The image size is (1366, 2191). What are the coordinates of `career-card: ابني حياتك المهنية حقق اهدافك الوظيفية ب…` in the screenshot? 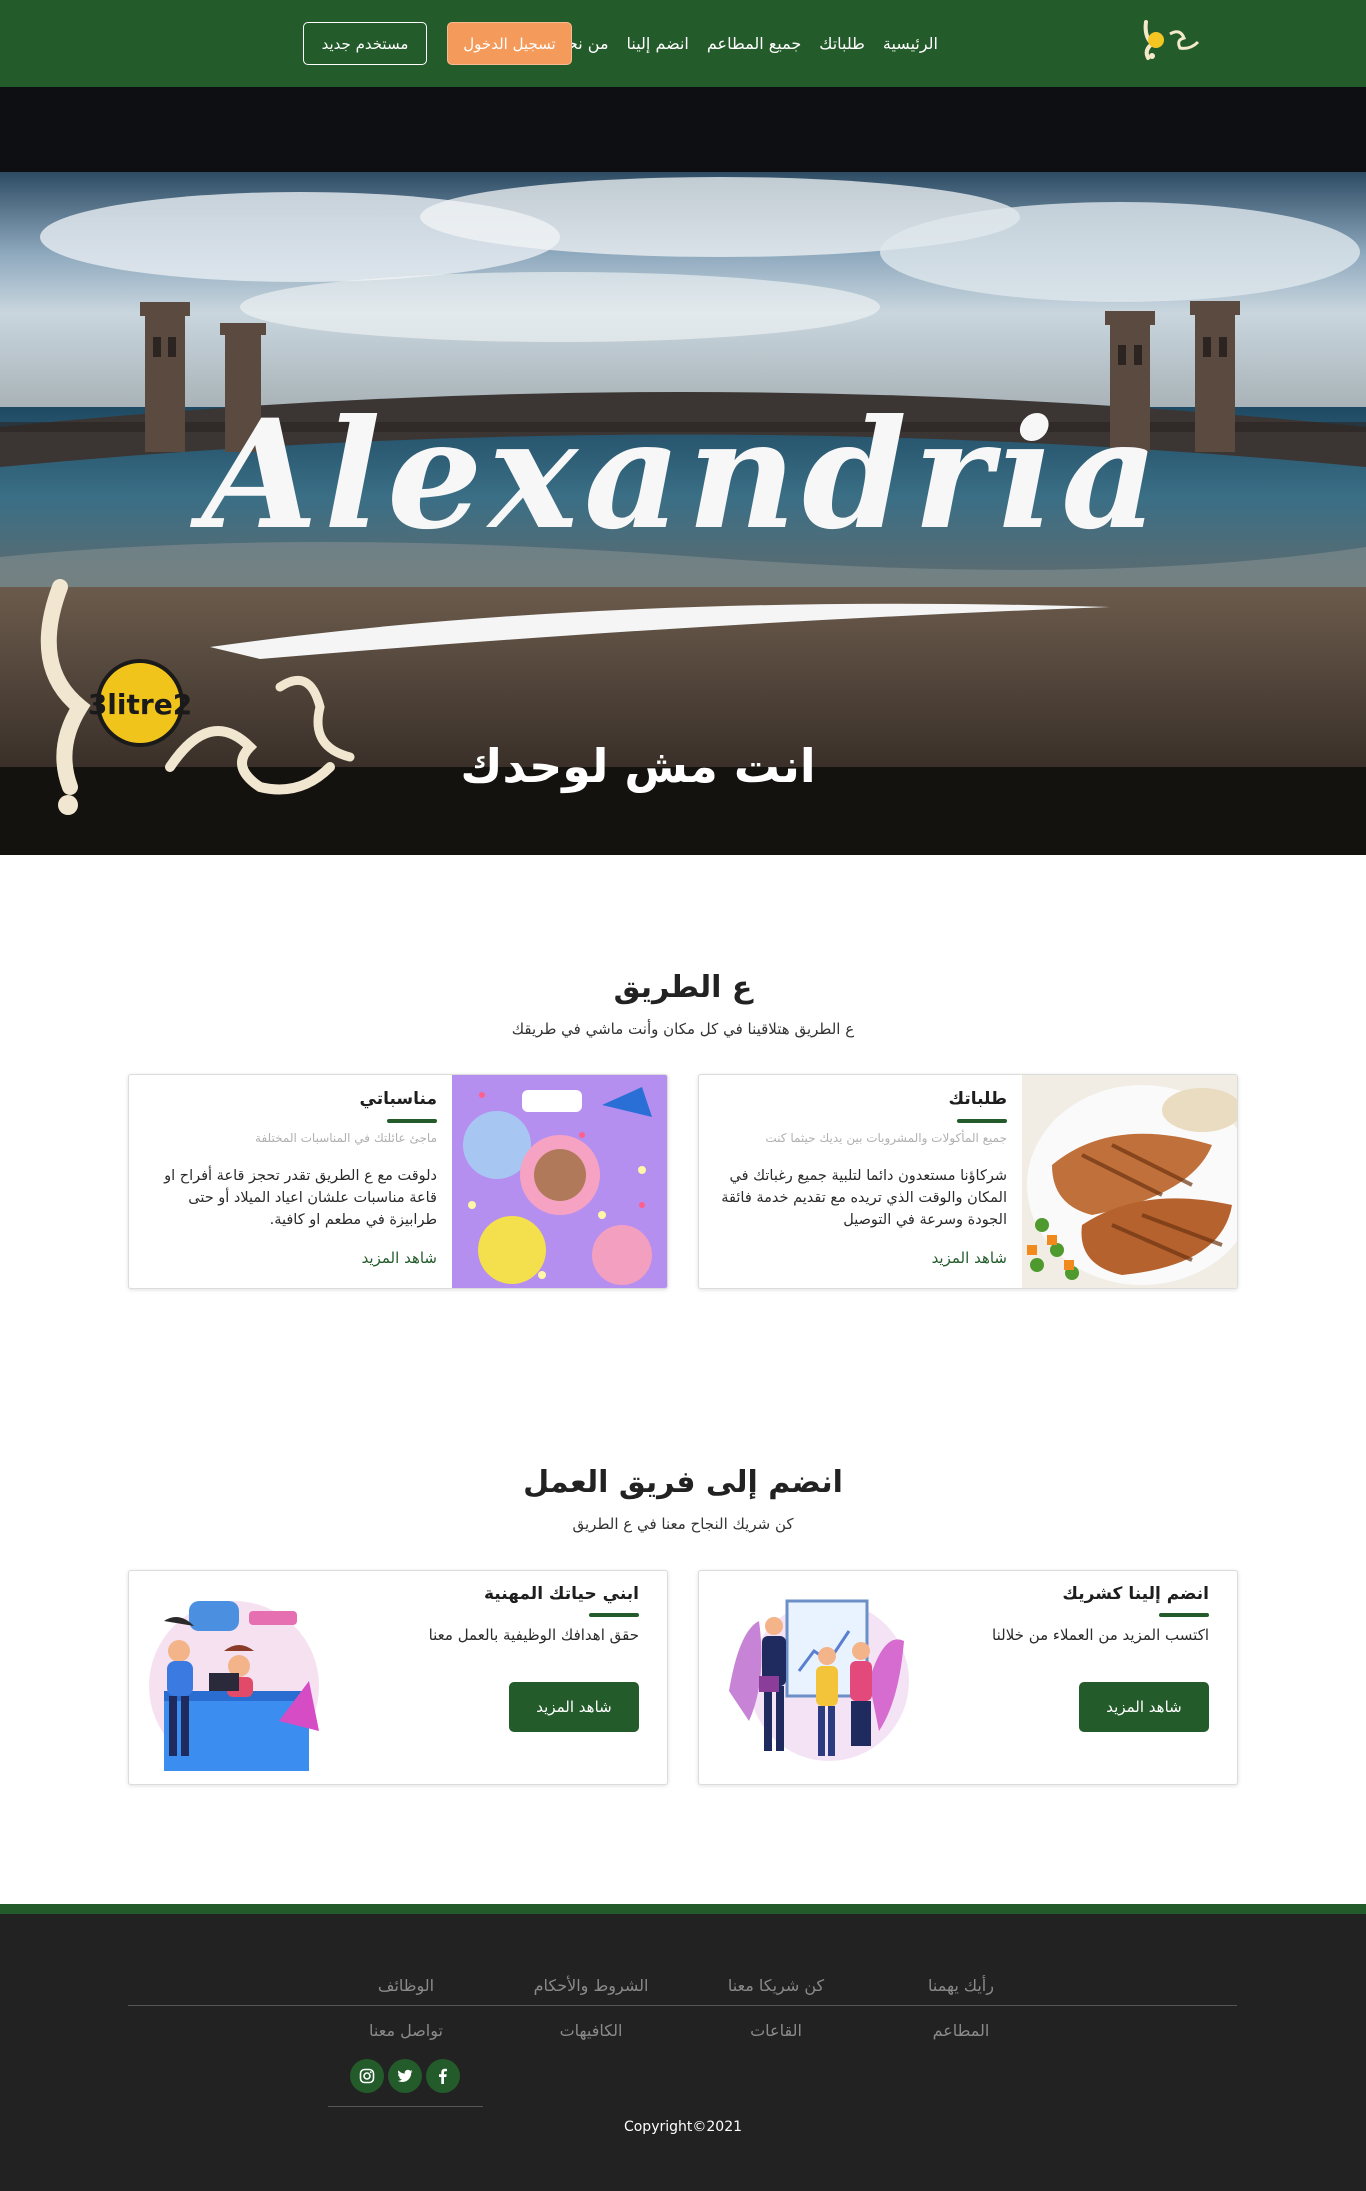 It's located at (398, 1677).